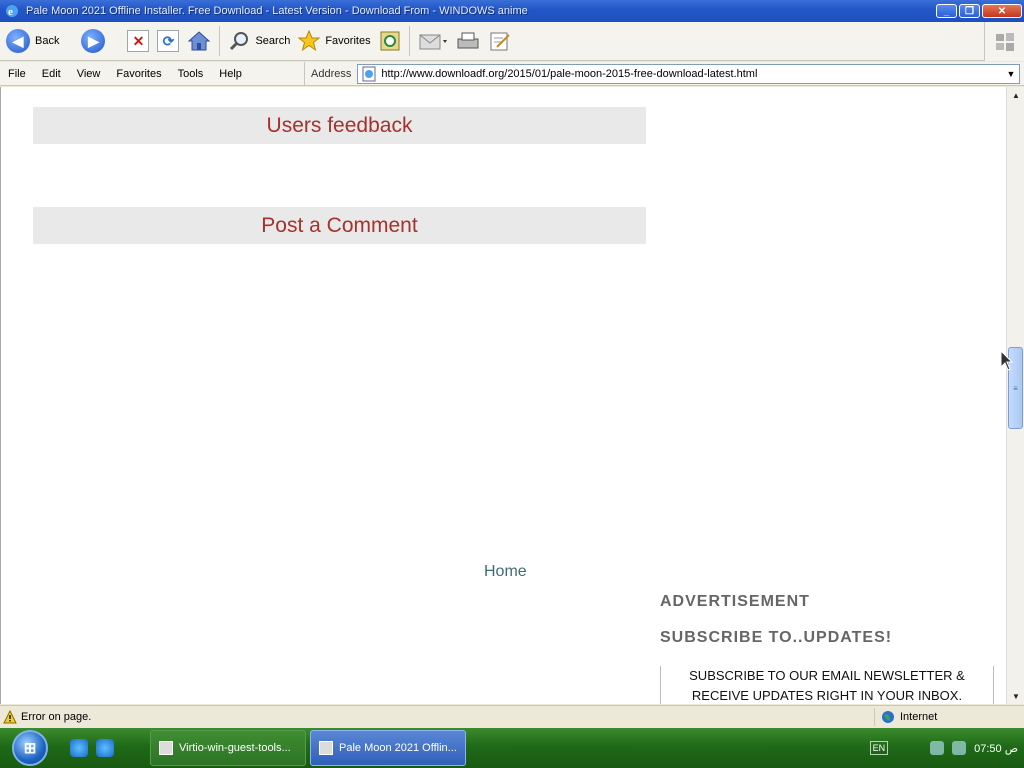 Image resolution: width=1024 pixels, height=768 pixels. Describe the element at coordinates (273, 41) in the screenshot. I see `search-label: Search` at that location.